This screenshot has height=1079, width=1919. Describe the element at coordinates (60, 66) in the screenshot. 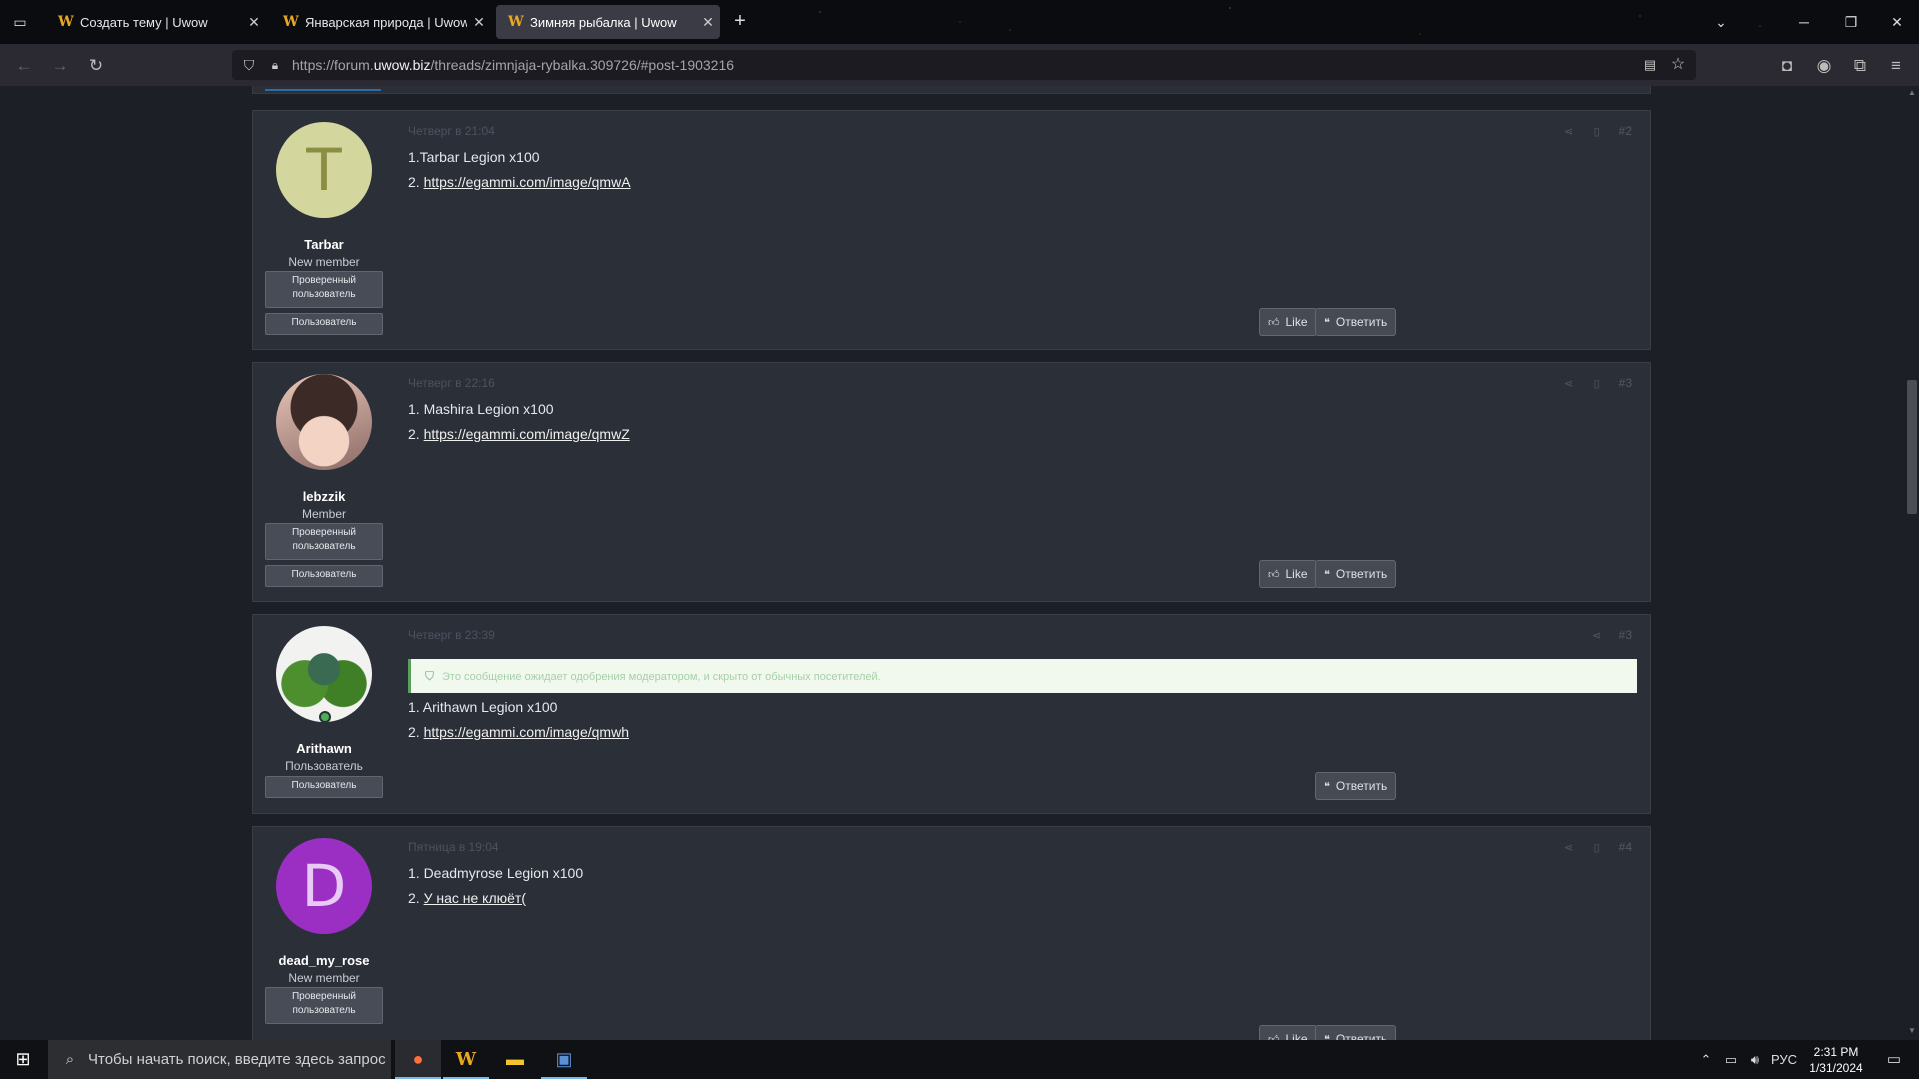

I see `forward-arrow-icon: →` at that location.